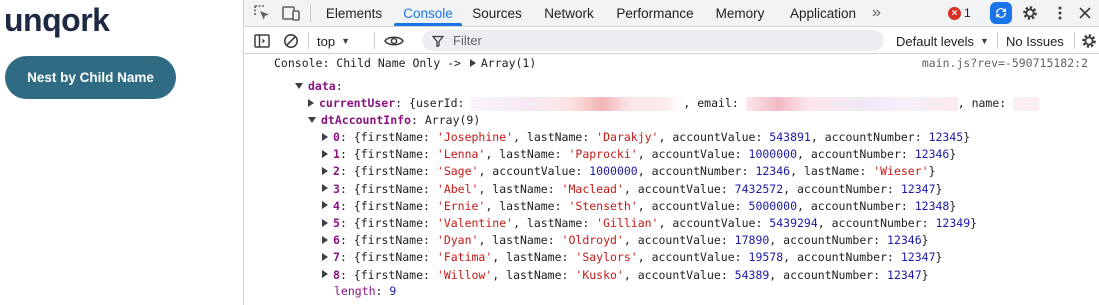 Image resolution: width=1099 pixels, height=305 pixels. What do you see at coordinates (627, 223) in the screenshot?
I see `string-value: 'Gillian'` at bounding box center [627, 223].